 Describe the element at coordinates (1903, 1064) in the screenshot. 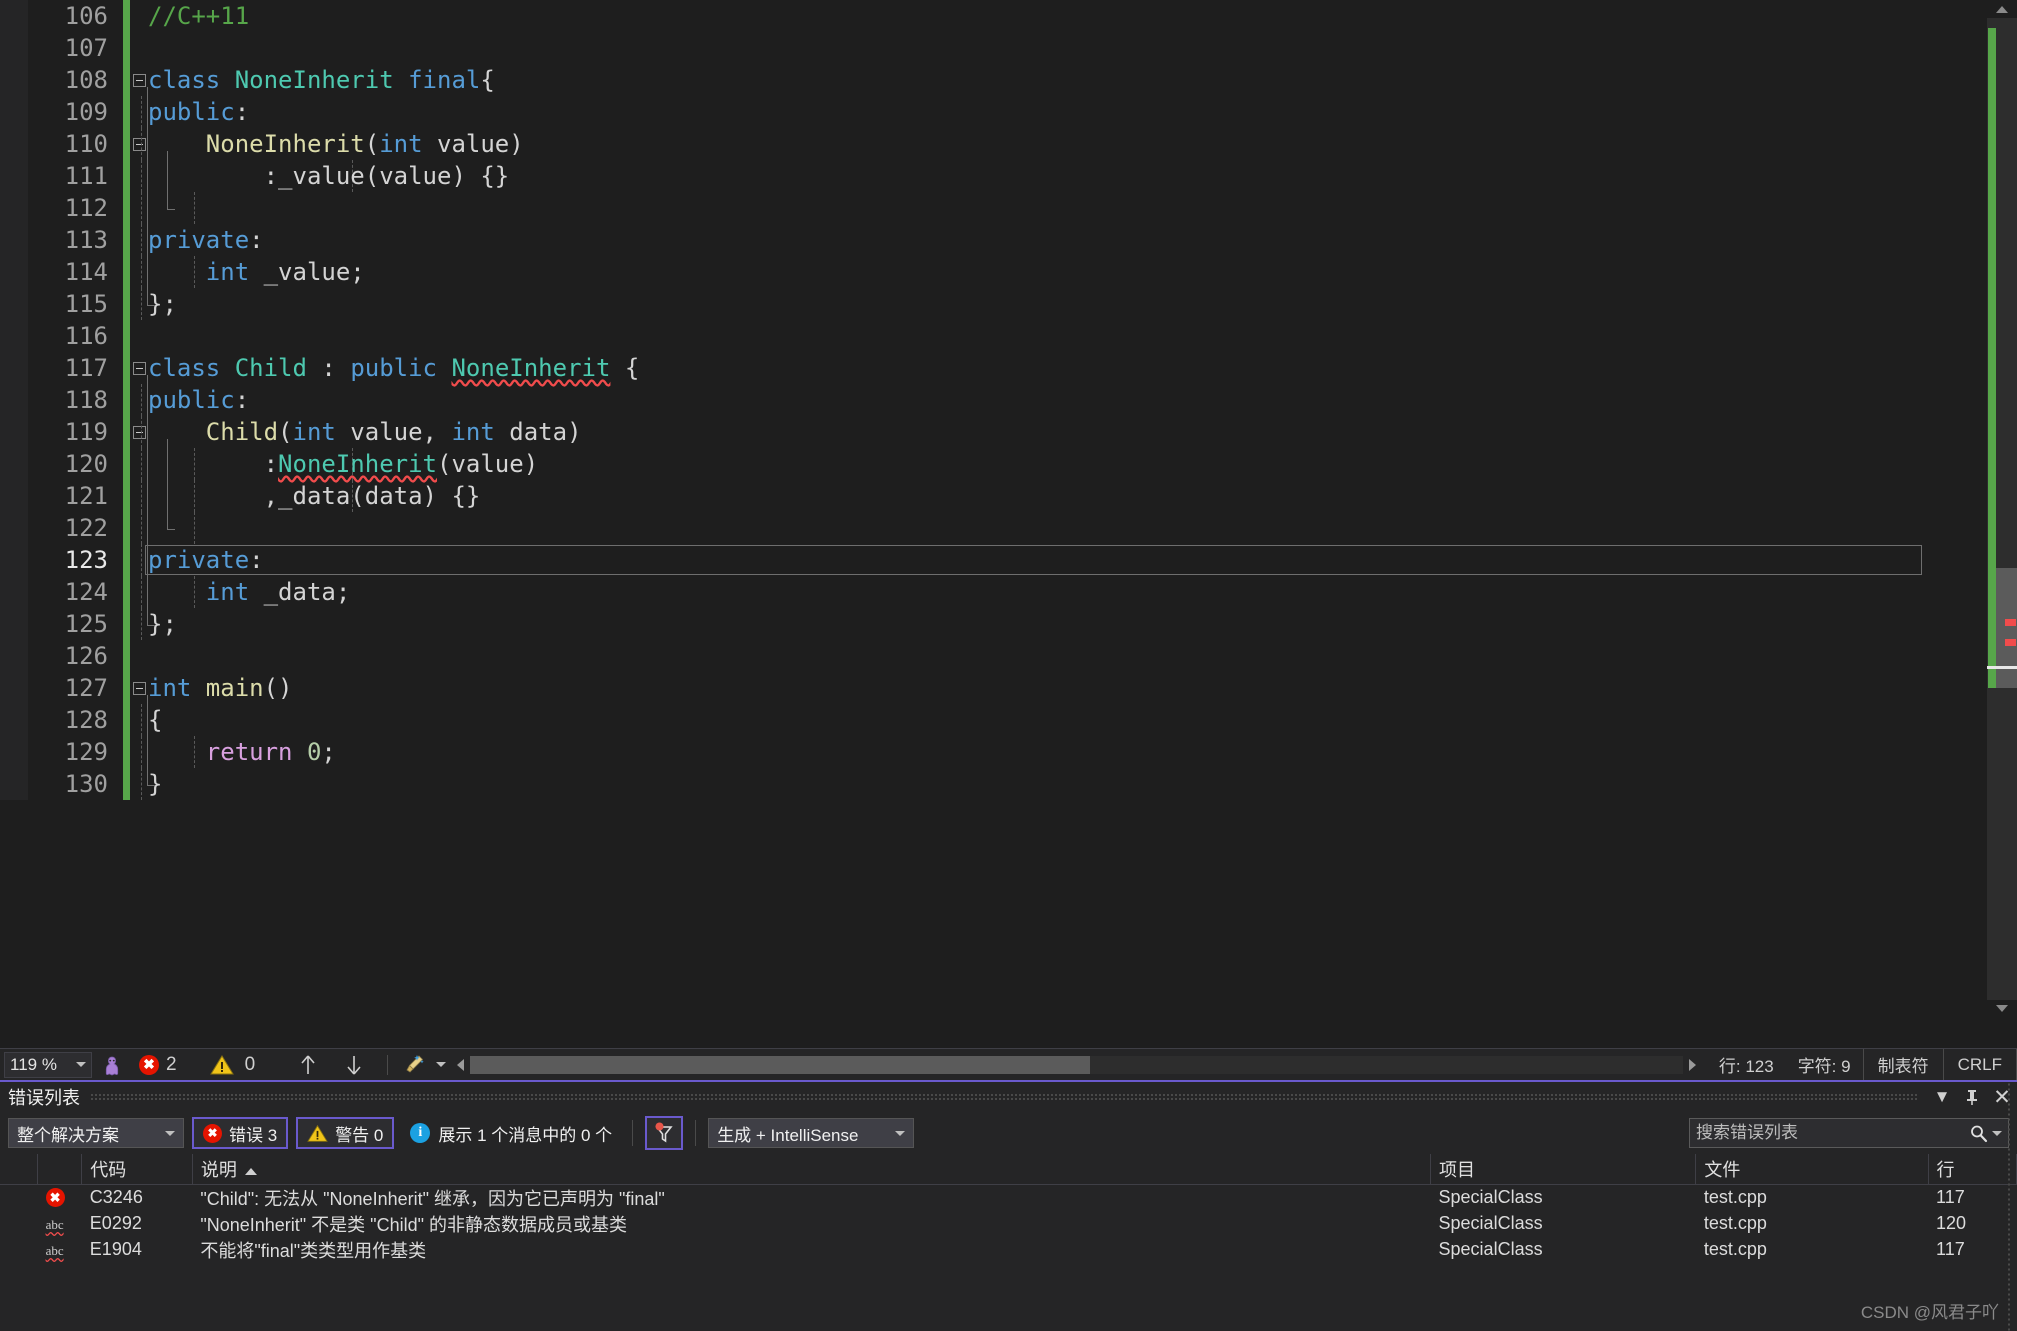

I see `status-tab-mode: 制表符` at that location.